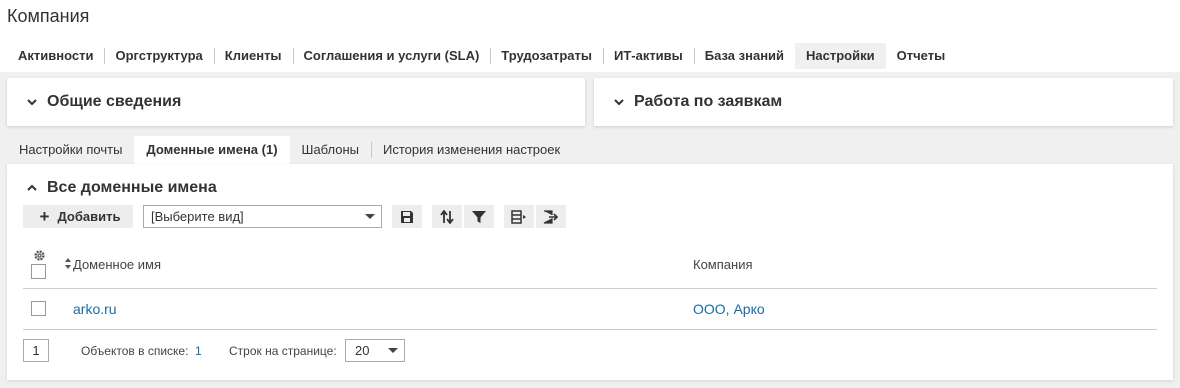  I want to click on add-button: + Добавить, so click(78, 216).